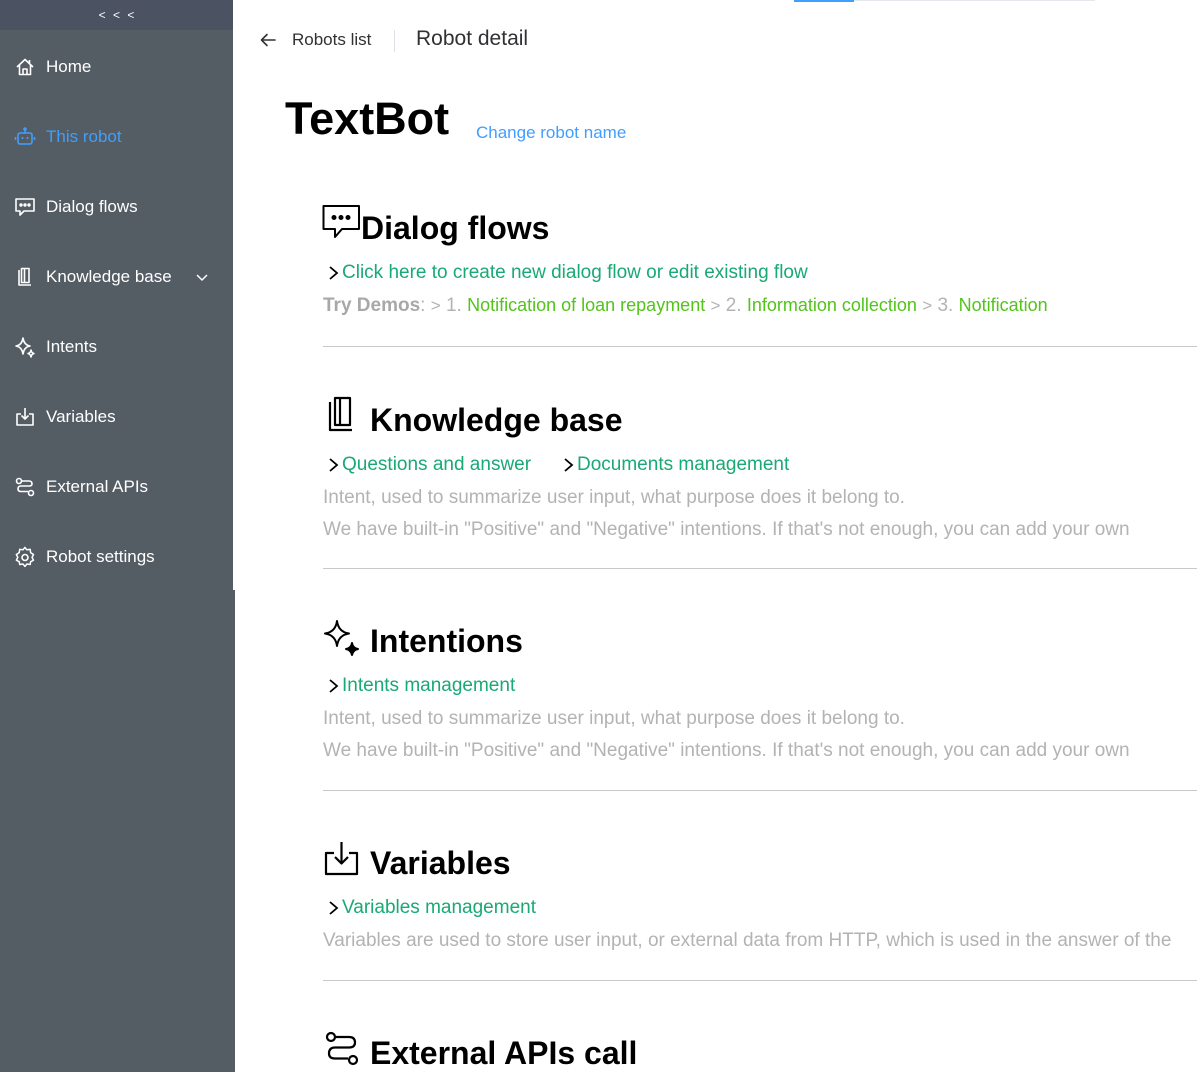  I want to click on section-title-dialog-flows: Dialog flows, so click(455, 228).